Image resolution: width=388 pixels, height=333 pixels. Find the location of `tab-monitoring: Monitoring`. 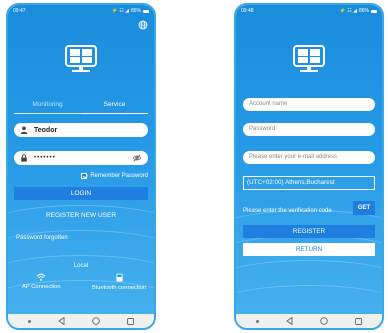

tab-monitoring: Monitoring is located at coordinates (47, 107).